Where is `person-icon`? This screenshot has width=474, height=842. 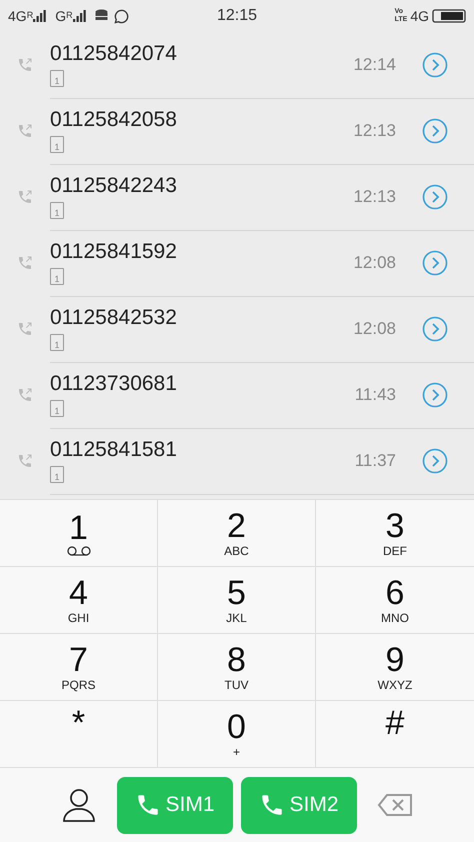
person-icon is located at coordinates (79, 805).